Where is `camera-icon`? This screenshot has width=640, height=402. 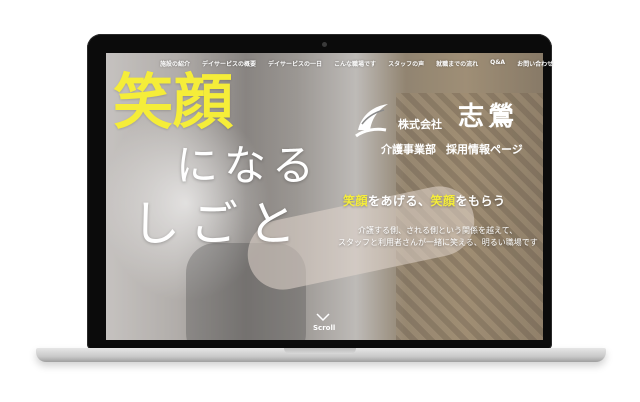
camera-icon is located at coordinates (324, 44).